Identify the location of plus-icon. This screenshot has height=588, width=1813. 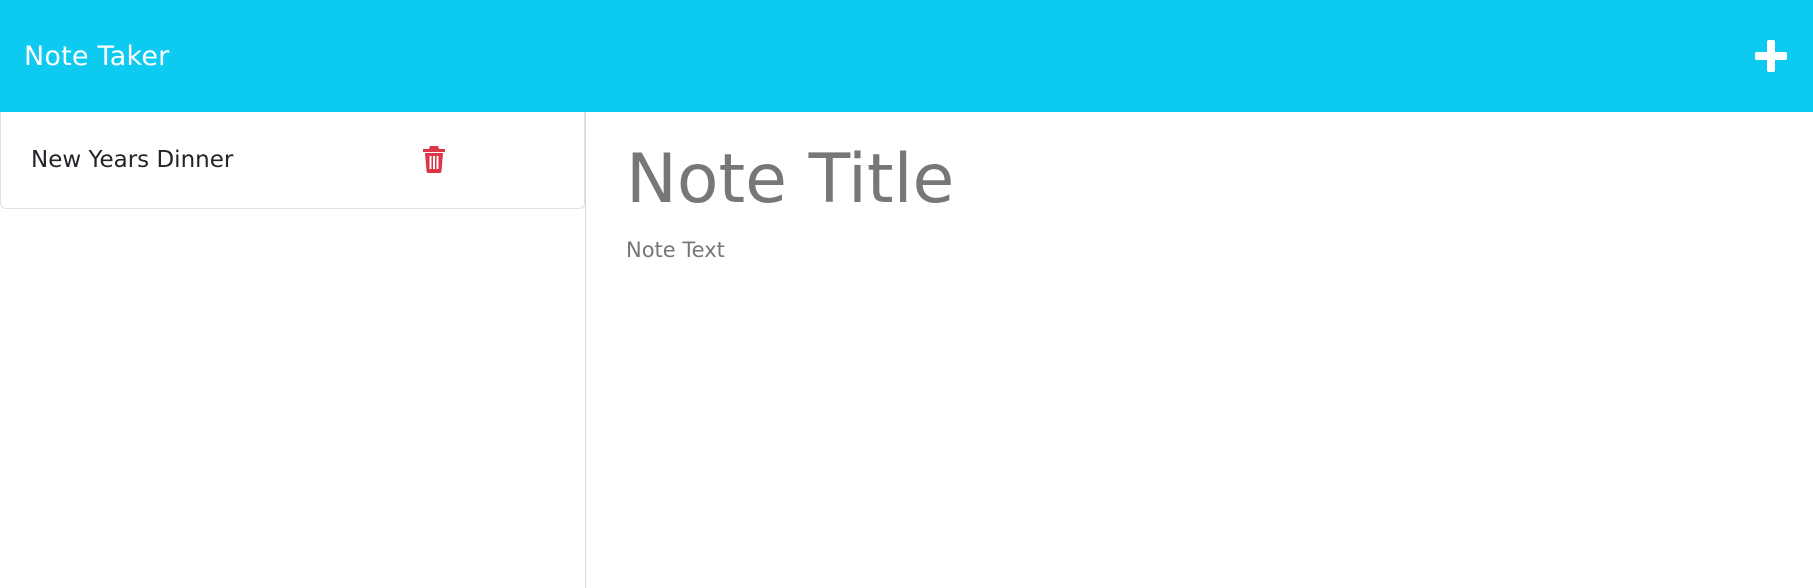
(1771, 56).